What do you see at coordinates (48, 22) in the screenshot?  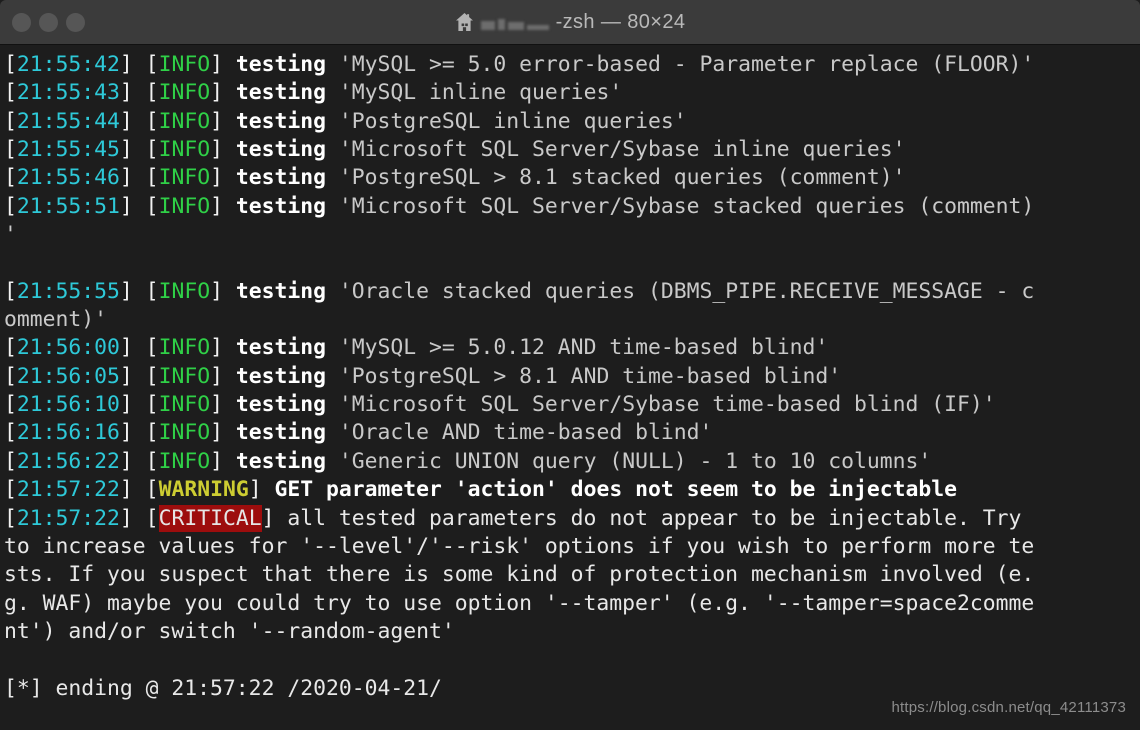 I see `minimize-button` at bounding box center [48, 22].